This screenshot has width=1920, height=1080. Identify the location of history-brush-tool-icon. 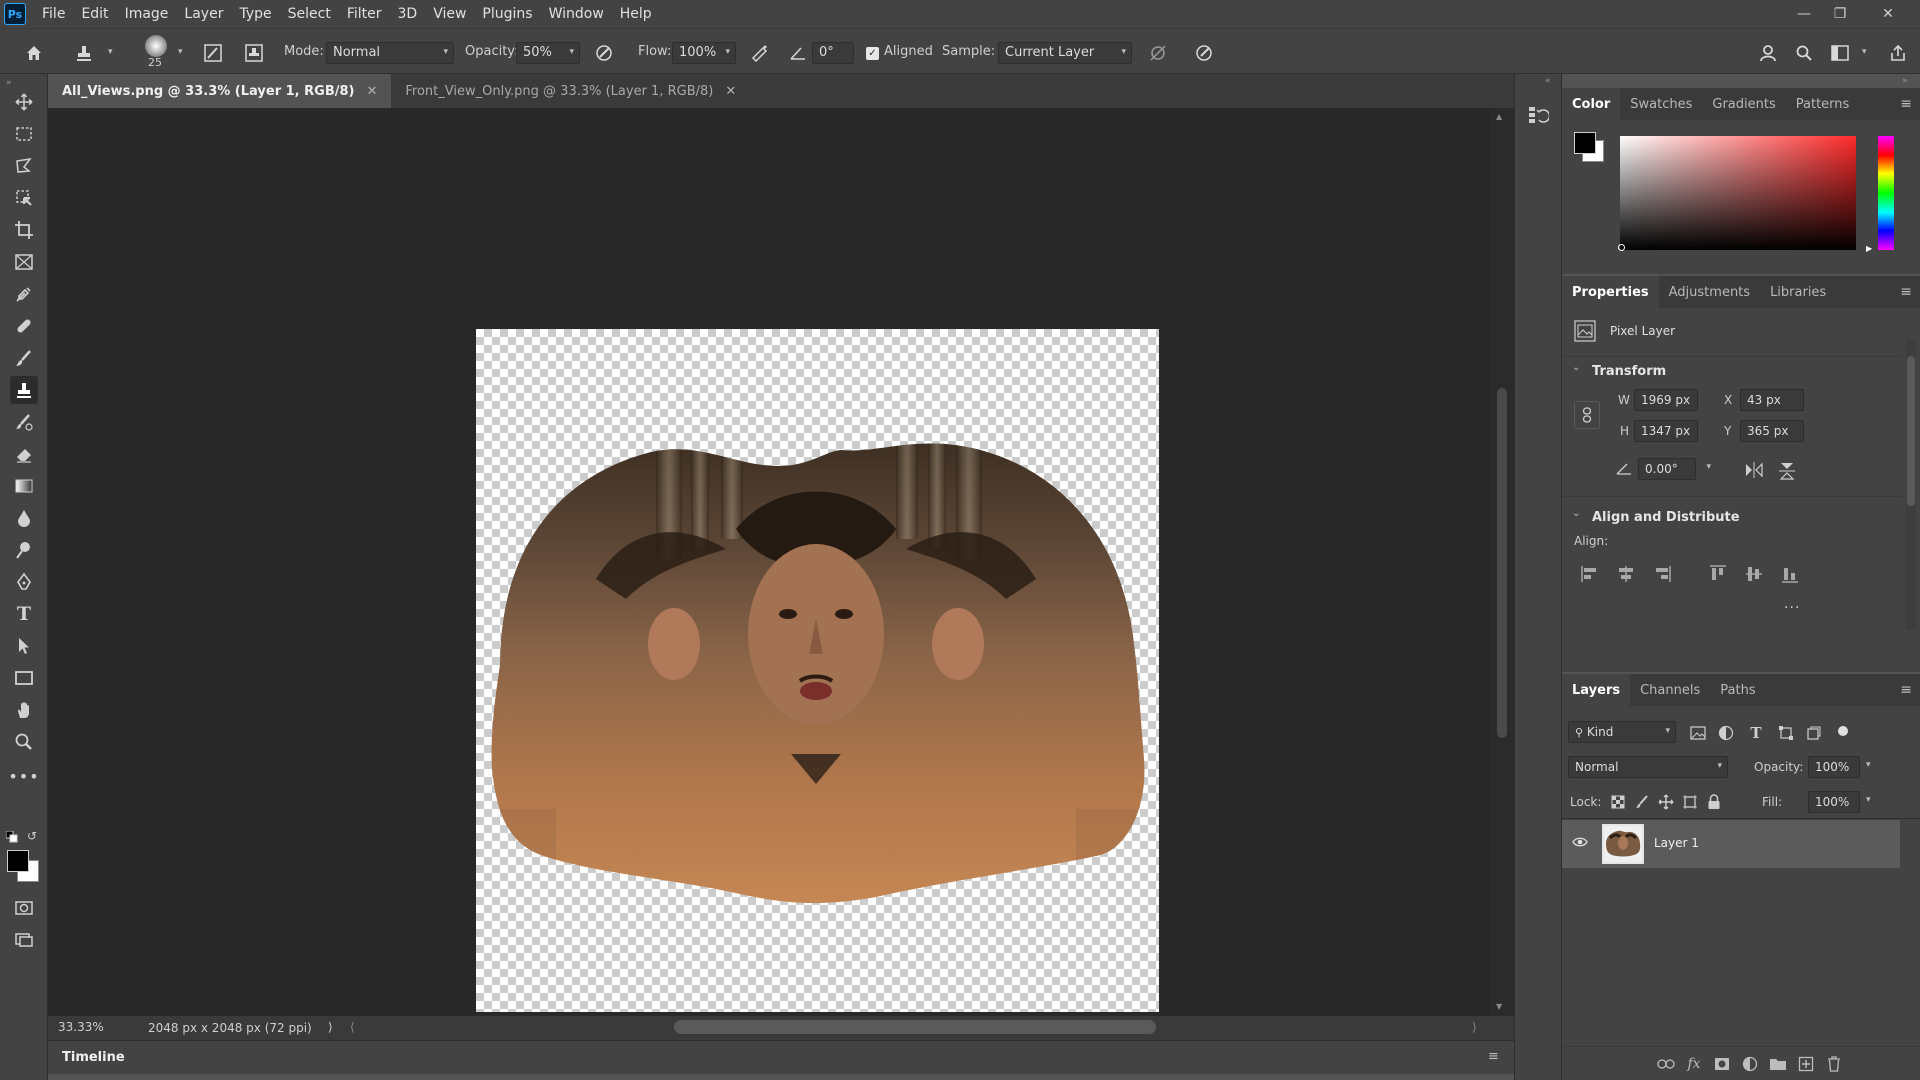
(24, 422).